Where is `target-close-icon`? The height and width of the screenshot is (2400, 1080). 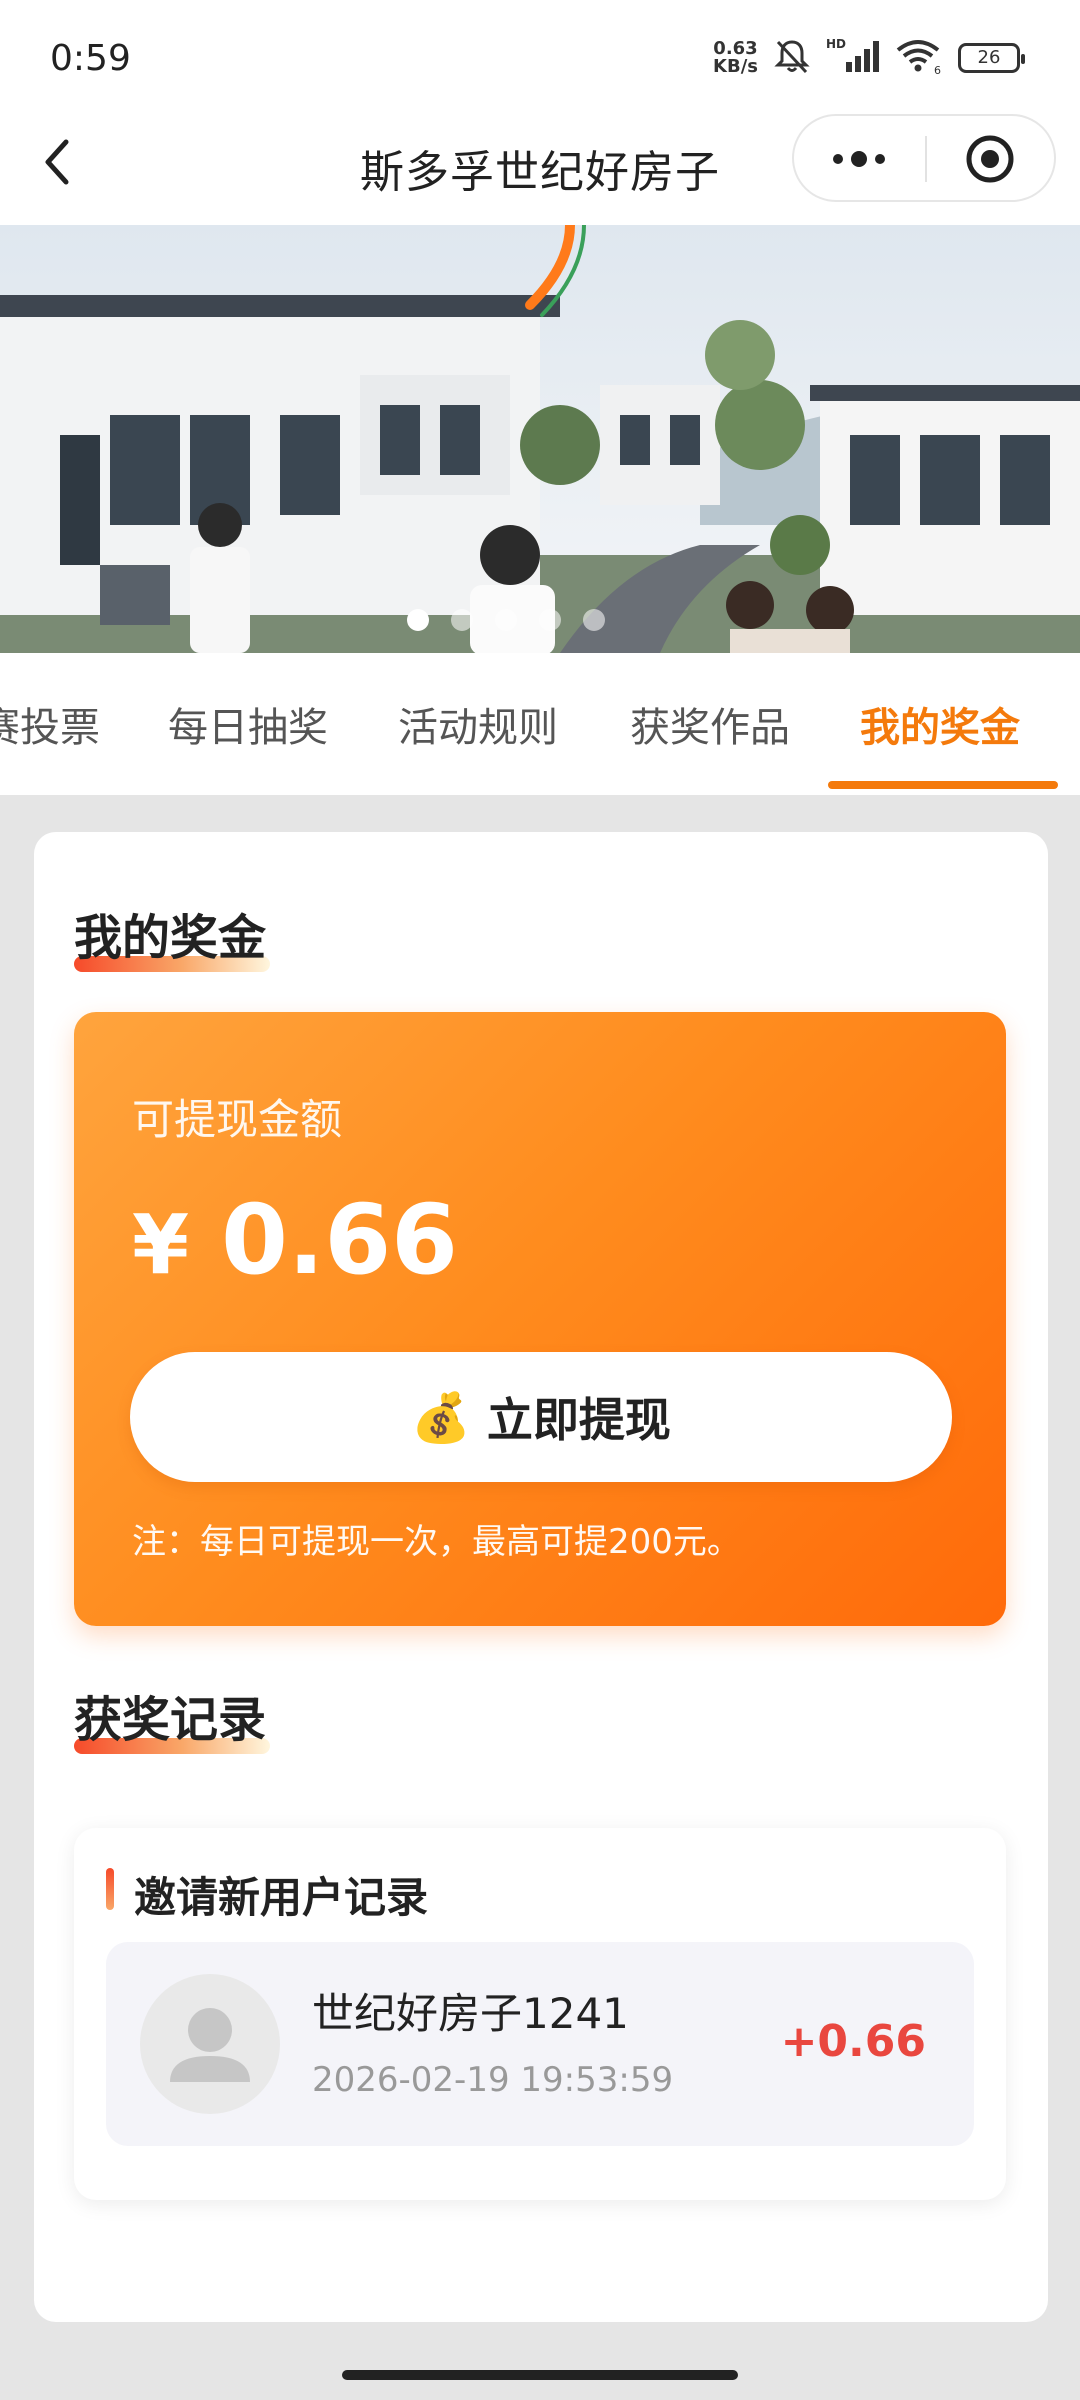
target-close-icon is located at coordinates (990, 159).